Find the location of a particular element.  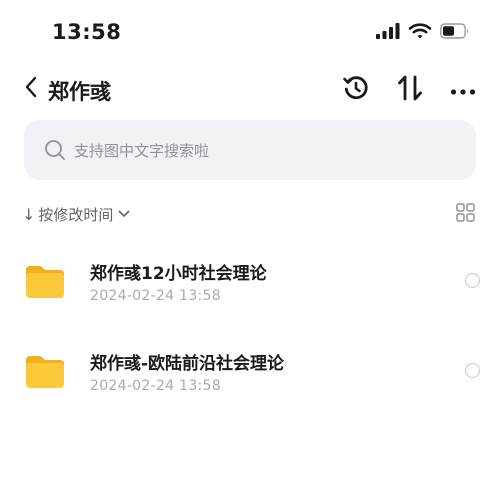

battery-icon is located at coordinates (455, 33).